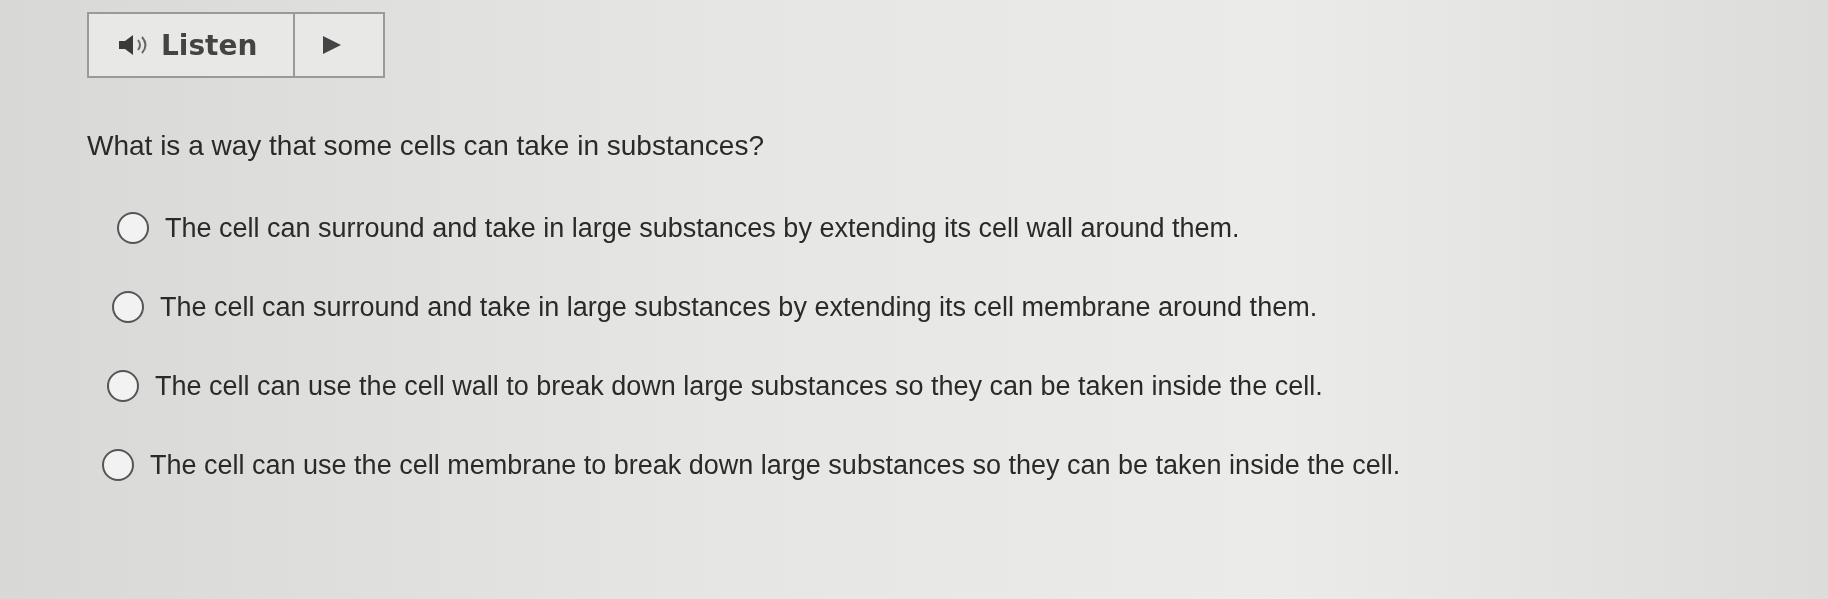 The height and width of the screenshot is (599, 1828). Describe the element at coordinates (426, 146) in the screenshot. I see `question-text: What is a way that some cells can take in substances?` at that location.